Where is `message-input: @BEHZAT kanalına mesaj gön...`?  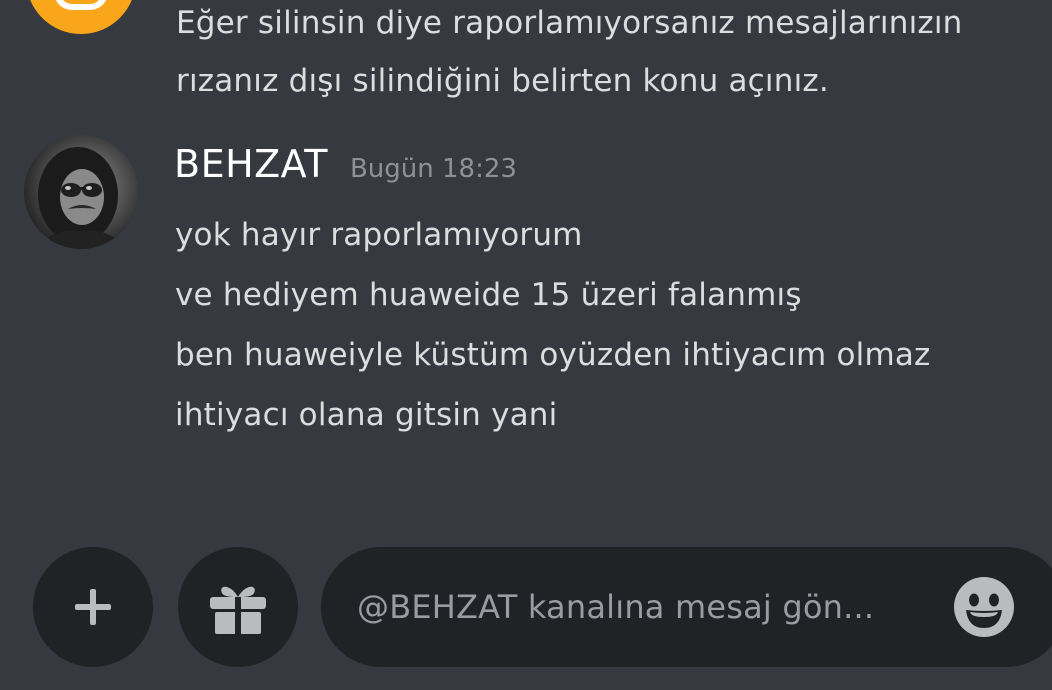
message-input: @BEHZAT kanalına mesaj gön... is located at coordinates (686, 607).